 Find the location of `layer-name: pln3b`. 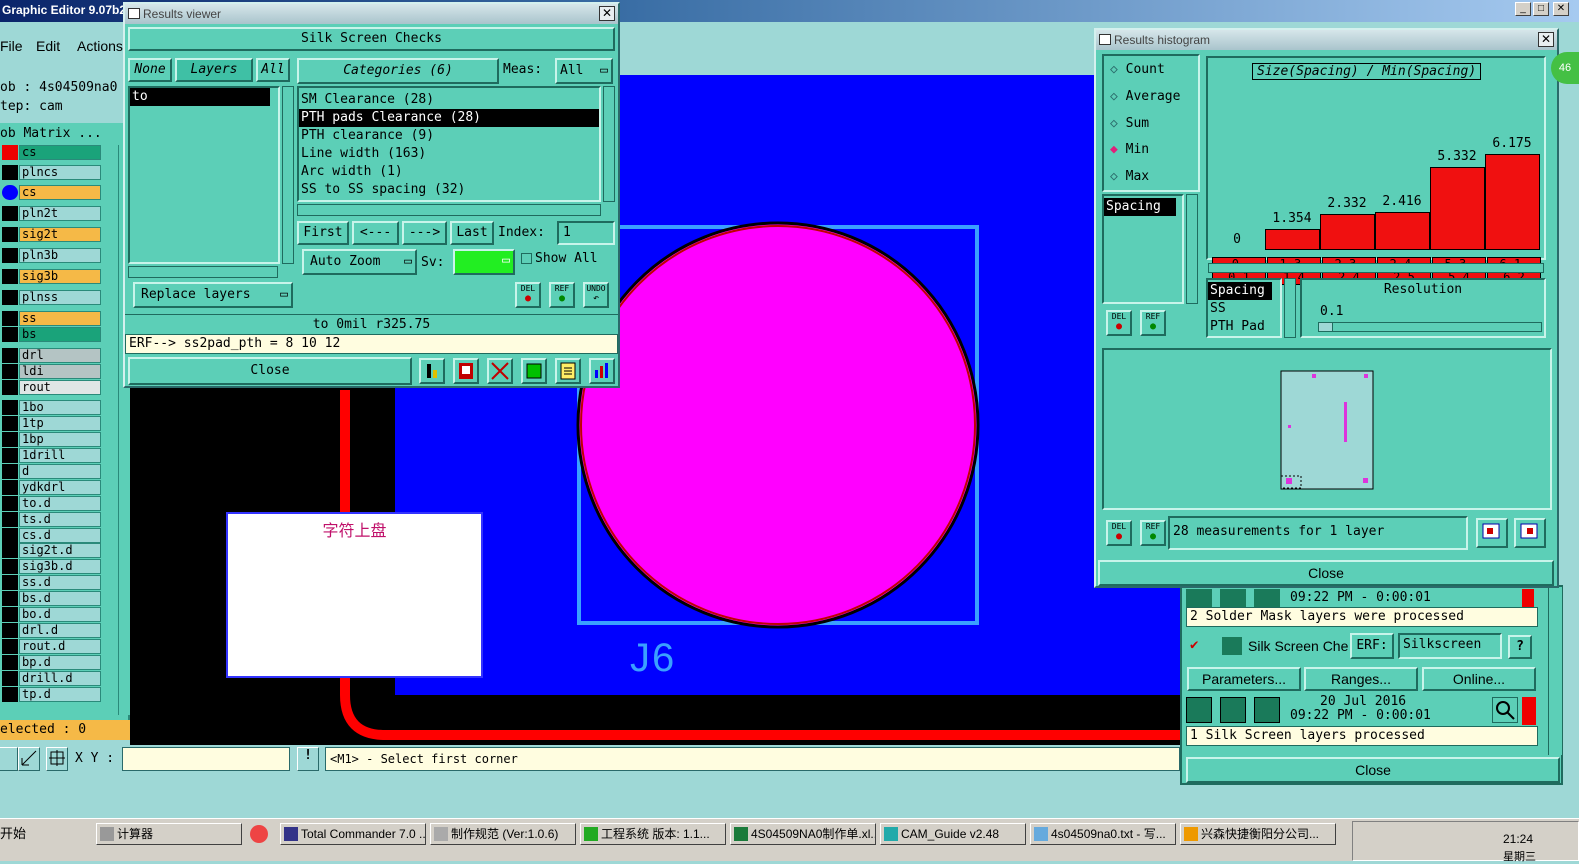

layer-name: pln3b is located at coordinates (60, 255).